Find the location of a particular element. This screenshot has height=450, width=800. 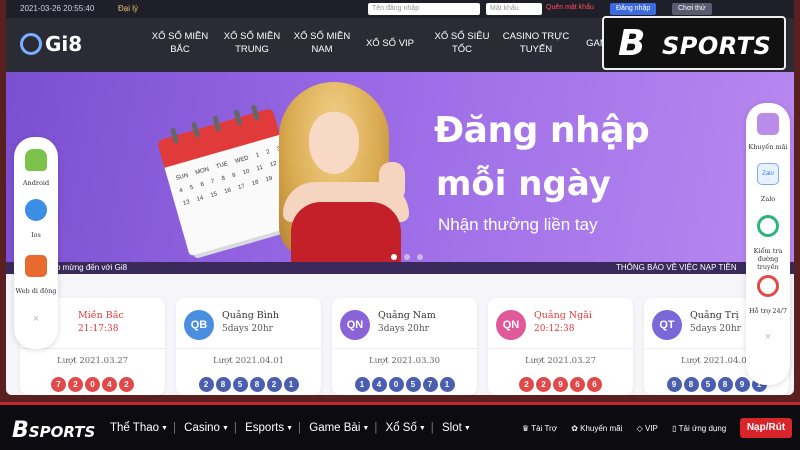

trophy-icon: ♛ is located at coordinates (526, 428).